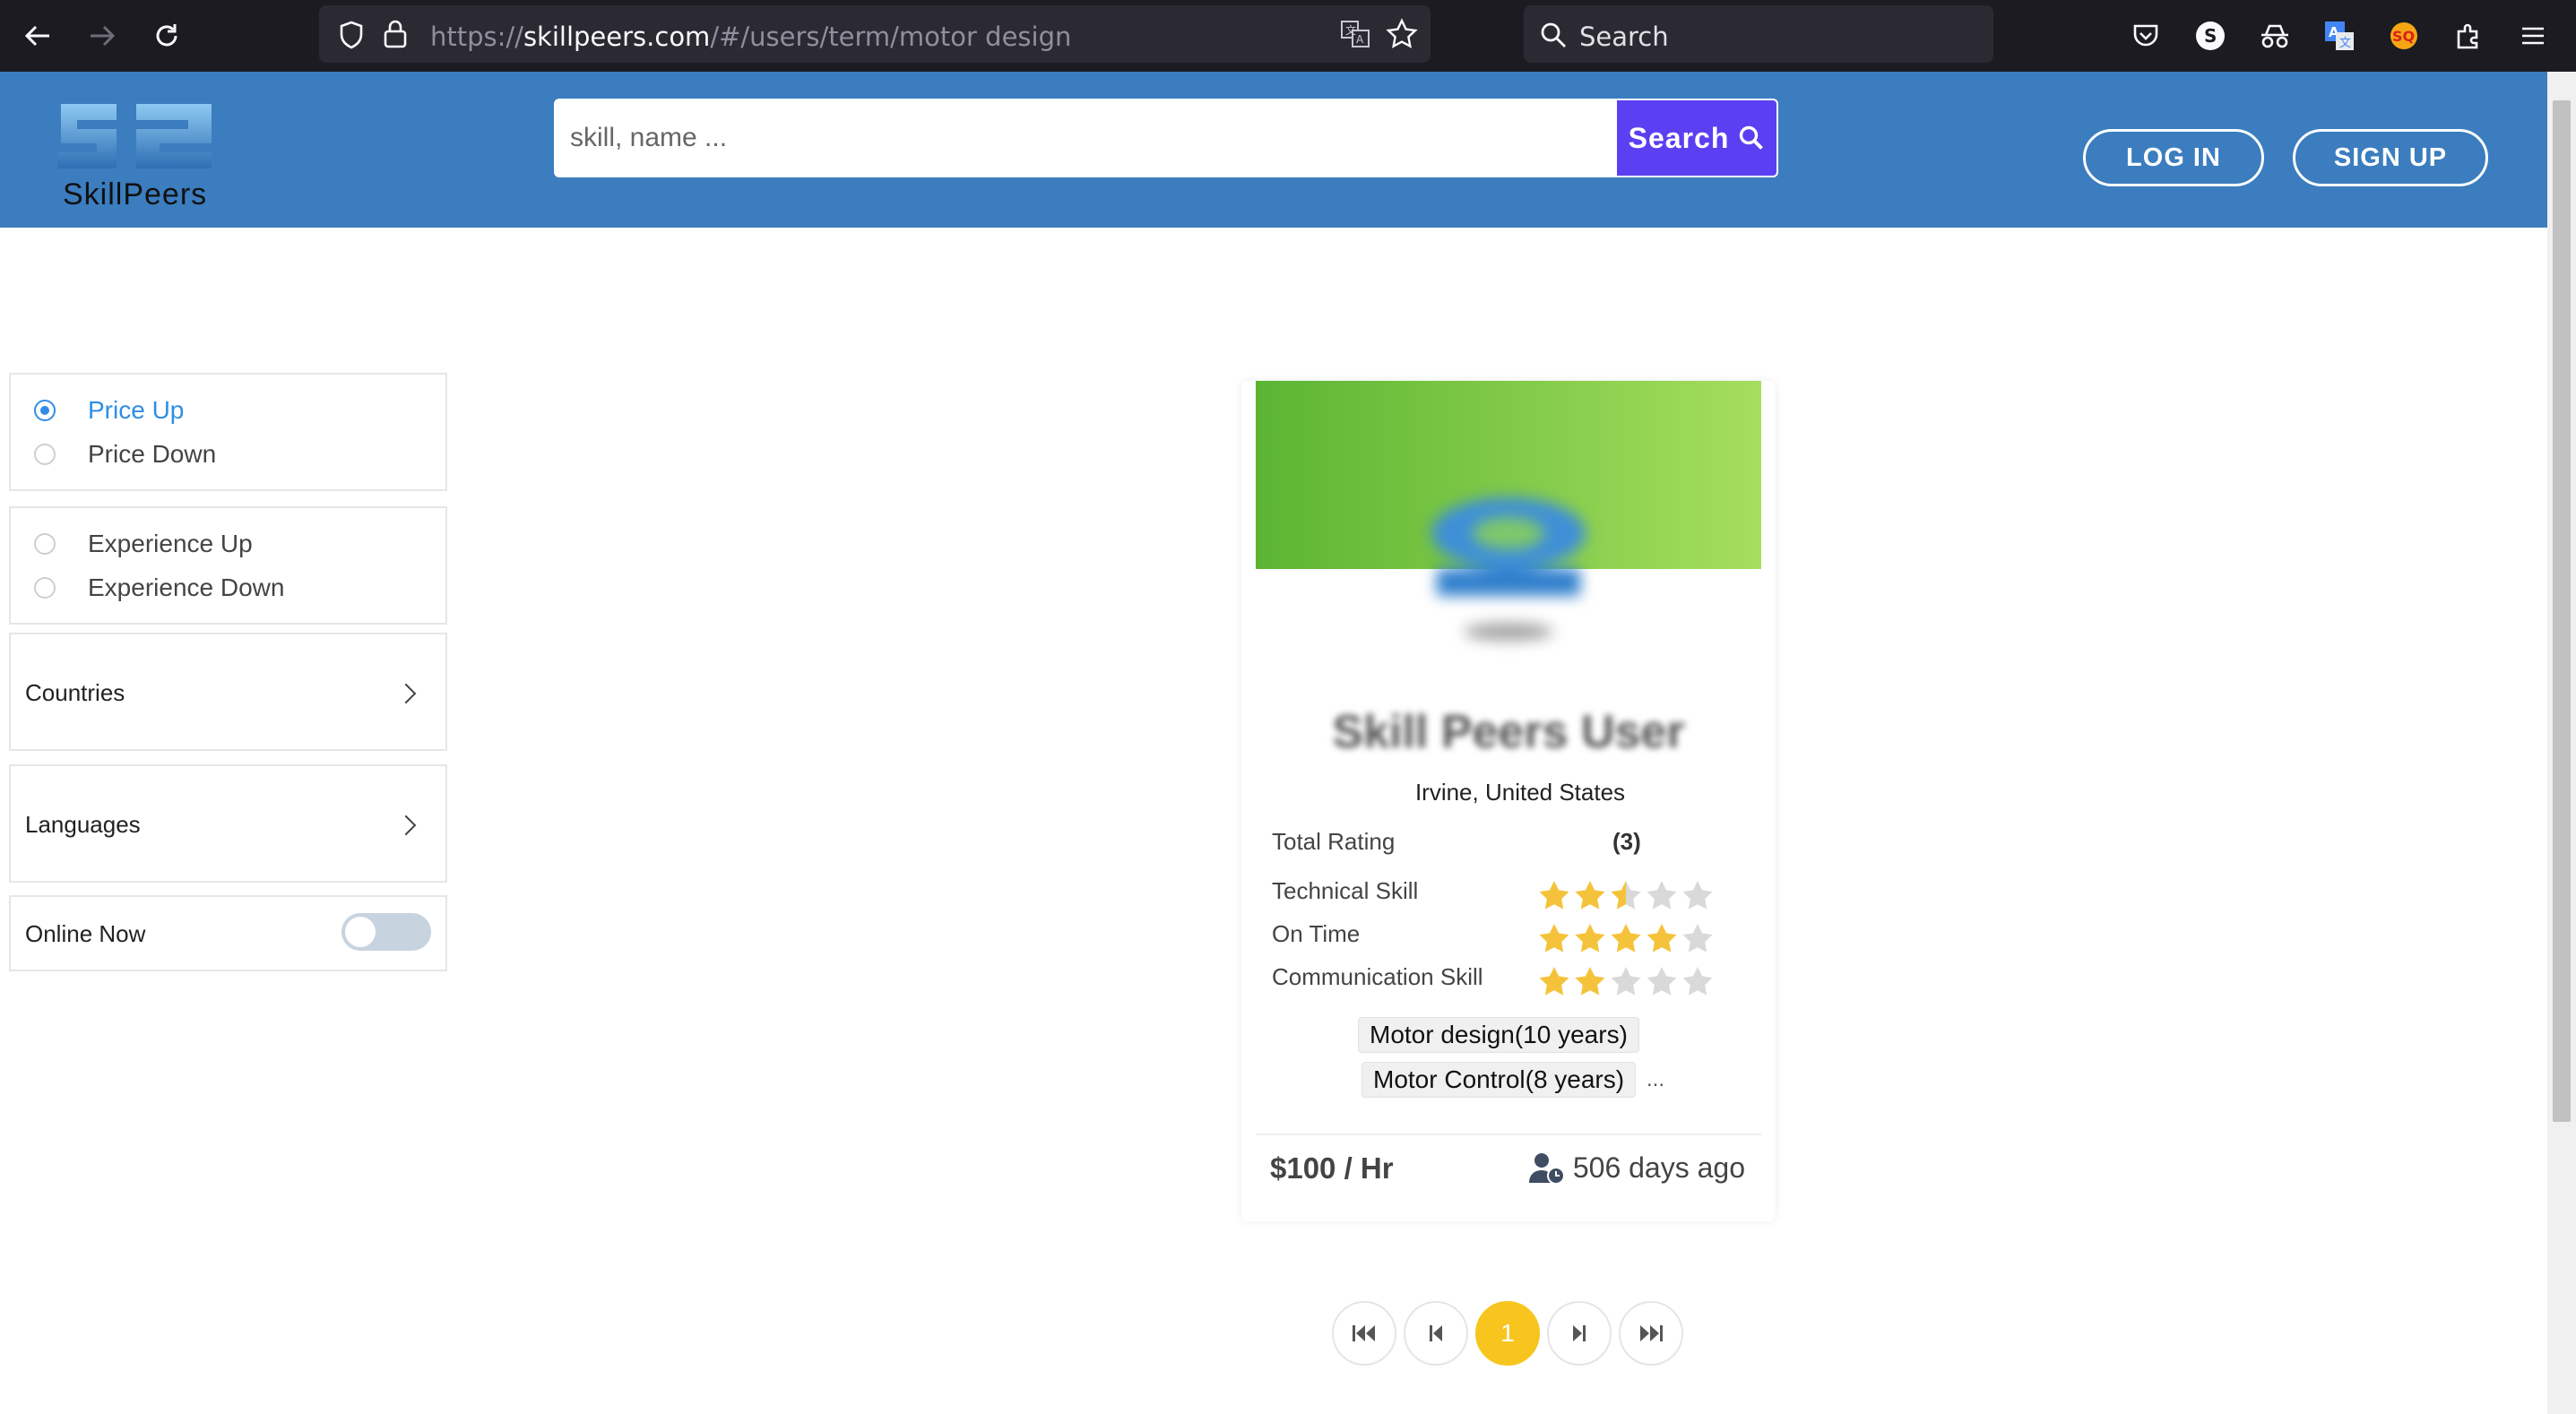  I want to click on extensions-icon, so click(2468, 36).